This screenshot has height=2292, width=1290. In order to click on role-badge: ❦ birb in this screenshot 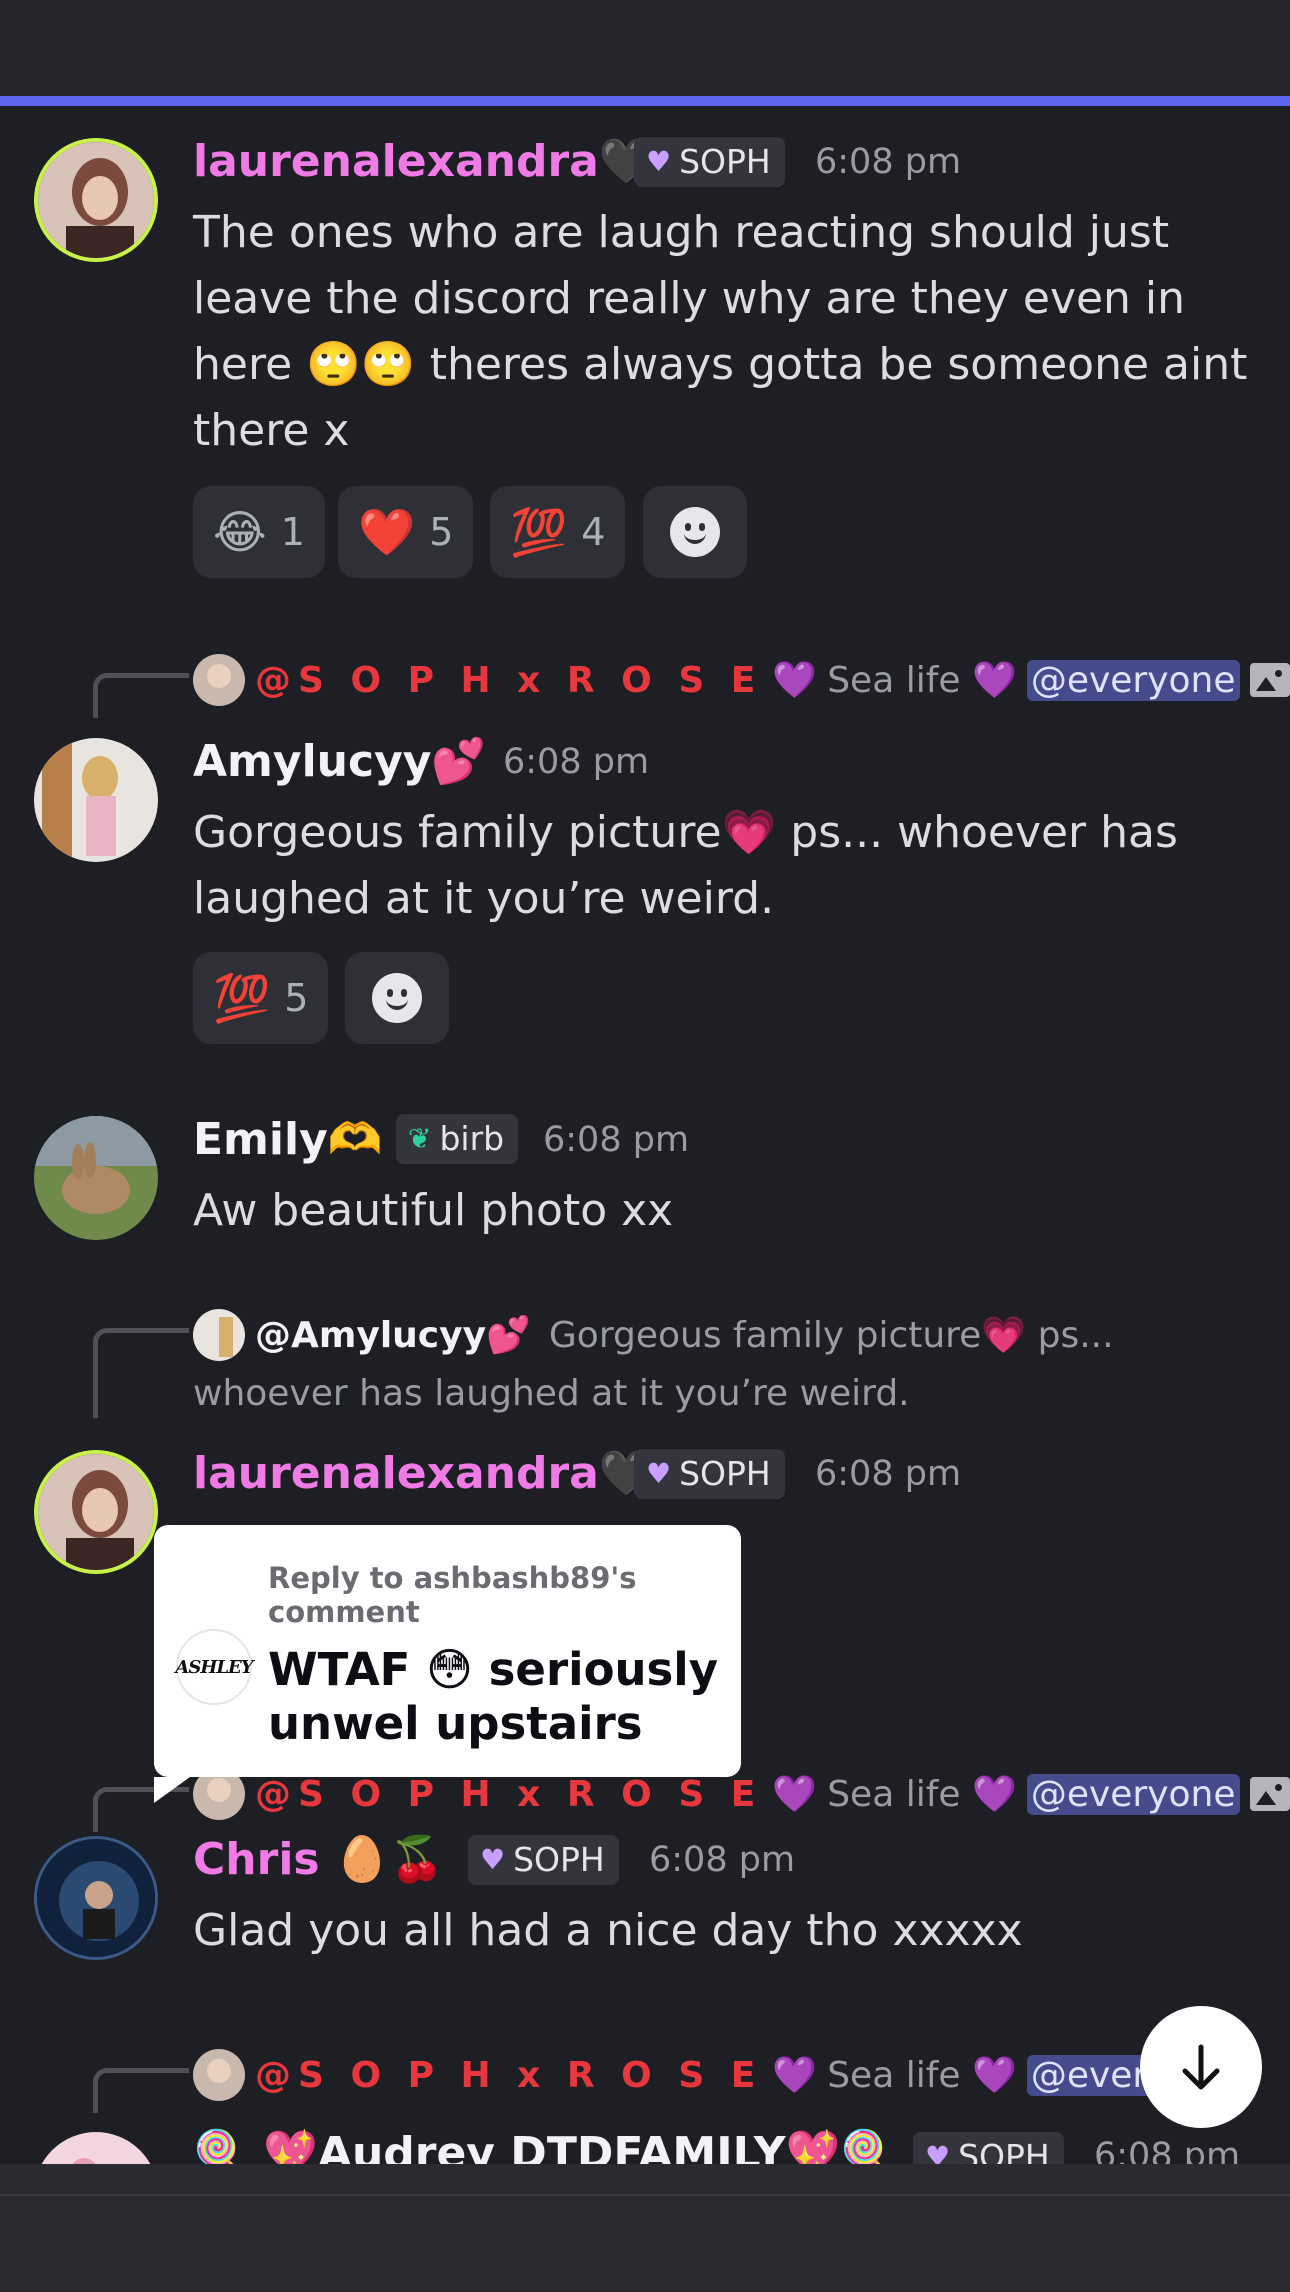, I will do `click(457, 1139)`.